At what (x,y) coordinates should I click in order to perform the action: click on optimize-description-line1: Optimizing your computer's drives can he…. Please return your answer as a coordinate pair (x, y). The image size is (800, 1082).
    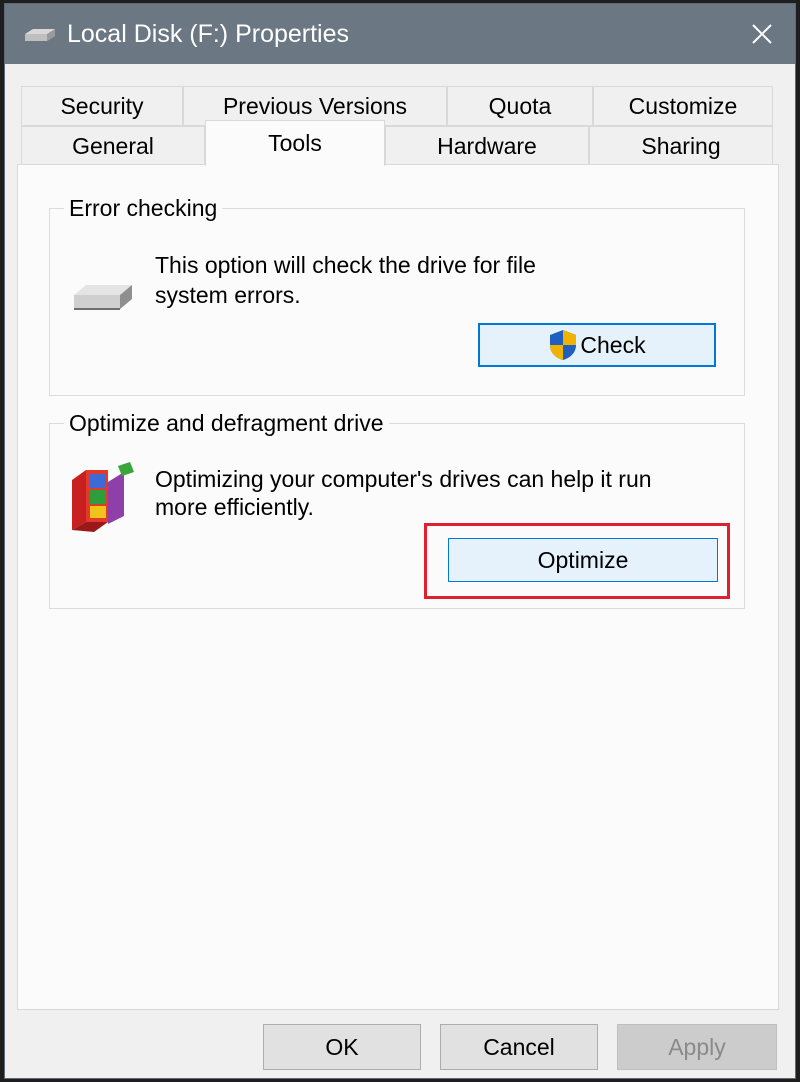
    Looking at the image, I should click on (403, 479).